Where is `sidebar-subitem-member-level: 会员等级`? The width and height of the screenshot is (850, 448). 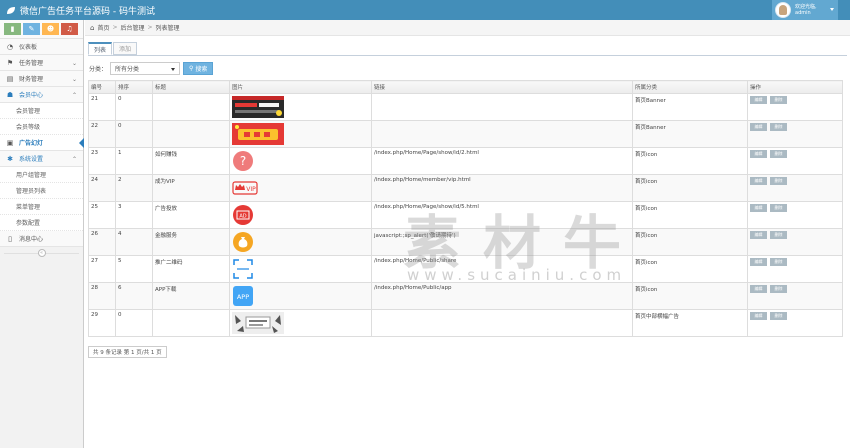 sidebar-subitem-member-level: 会员等级 is located at coordinates (41, 127).